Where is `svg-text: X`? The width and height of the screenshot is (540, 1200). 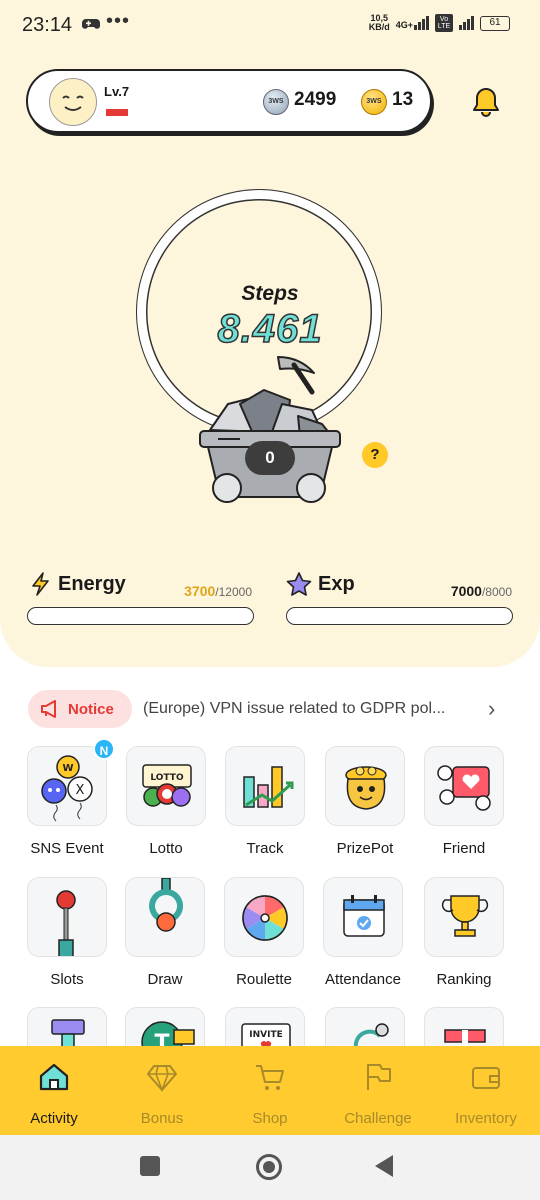 svg-text: X is located at coordinates (80, 790).